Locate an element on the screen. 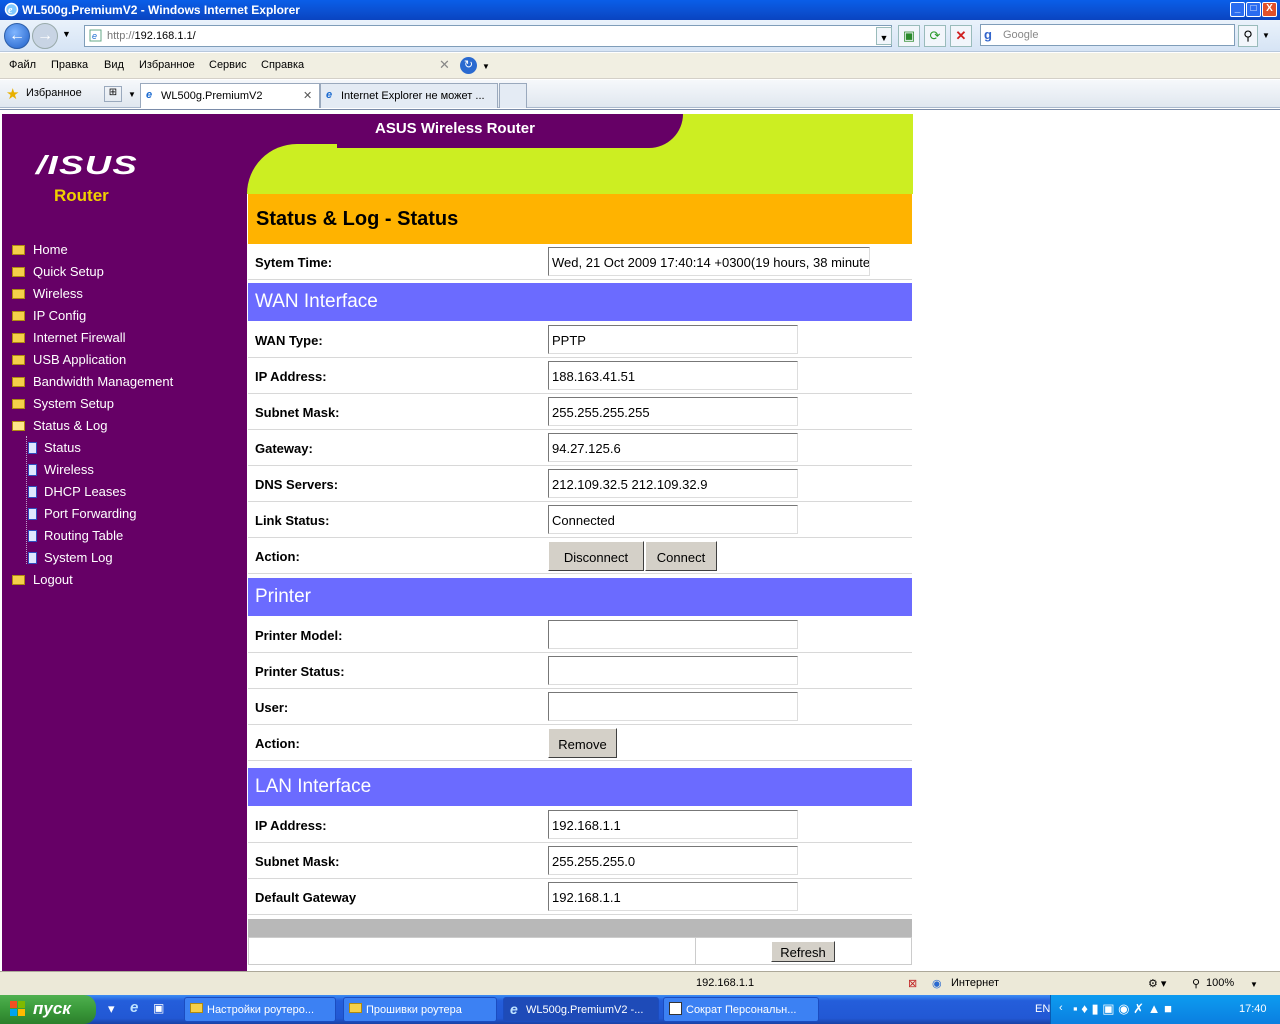 The height and width of the screenshot is (1024, 1280). sidebar-item-ip-config: IP Config is located at coordinates (49, 315).